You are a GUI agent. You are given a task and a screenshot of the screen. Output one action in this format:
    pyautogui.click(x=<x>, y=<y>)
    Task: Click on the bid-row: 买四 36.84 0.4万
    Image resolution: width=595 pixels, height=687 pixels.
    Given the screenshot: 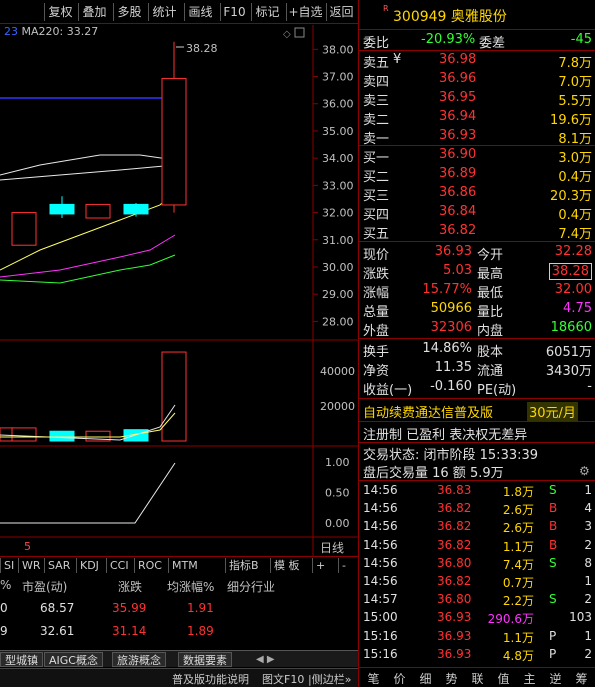 What is the action you would take?
    pyautogui.click(x=477, y=213)
    